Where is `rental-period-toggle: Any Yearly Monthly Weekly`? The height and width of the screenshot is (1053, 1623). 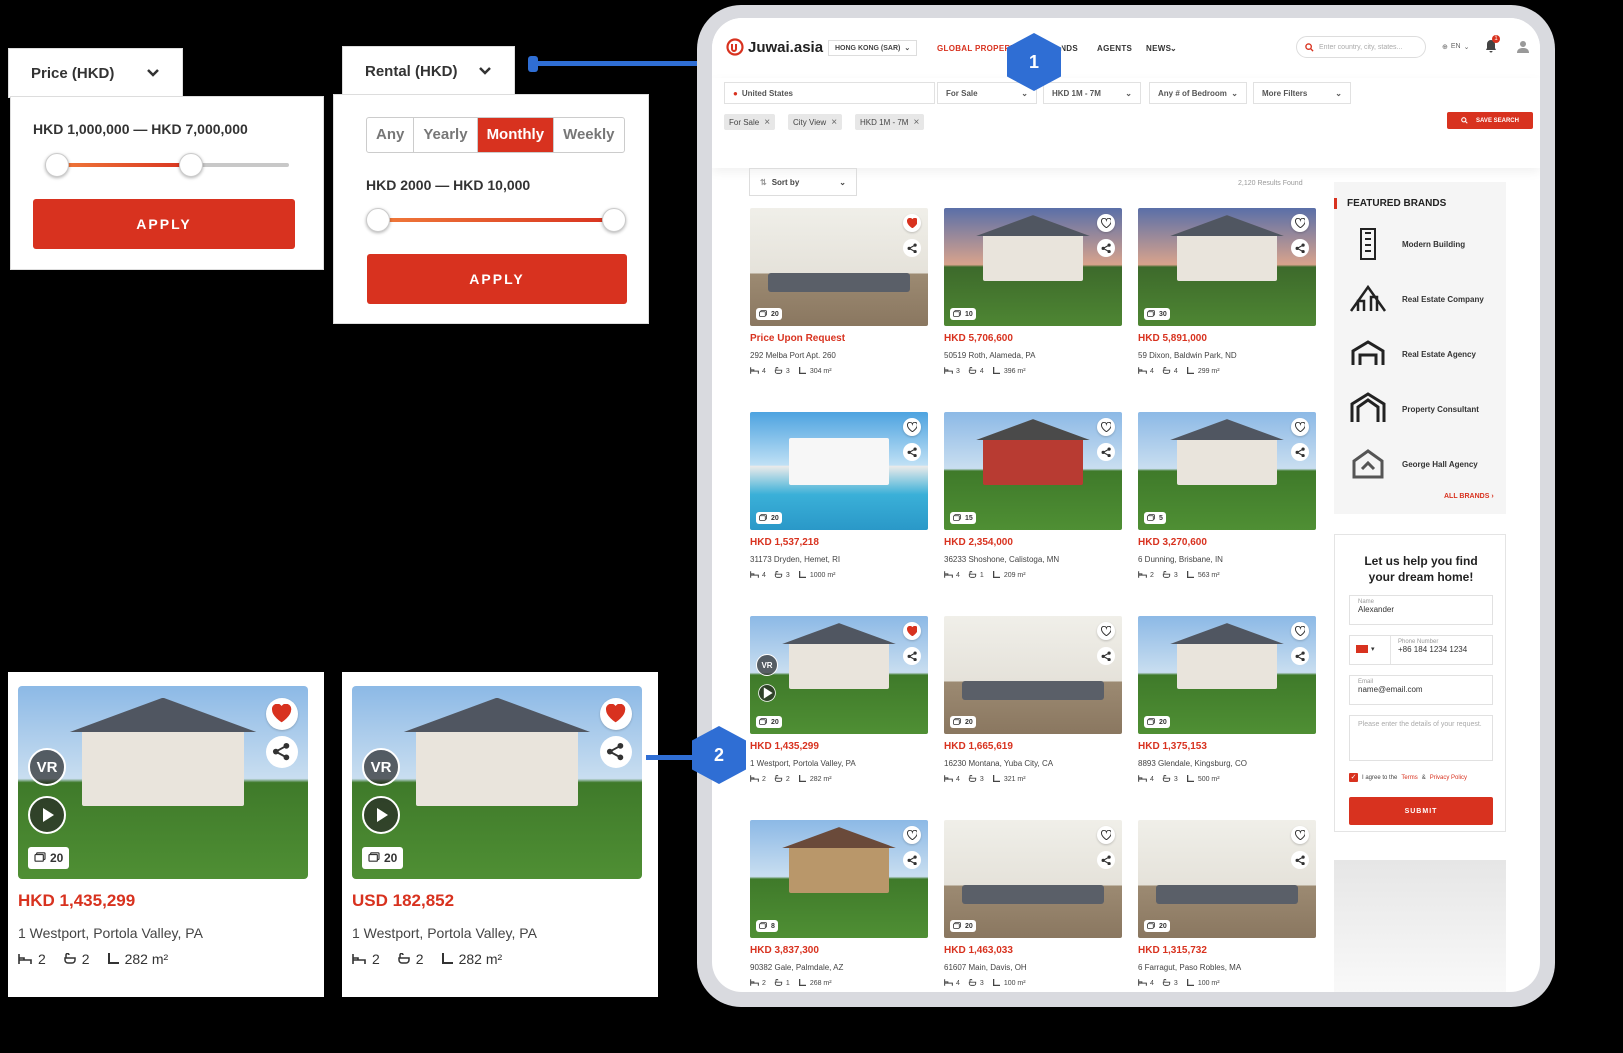 rental-period-toggle: Any Yearly Monthly Weekly is located at coordinates (495, 135).